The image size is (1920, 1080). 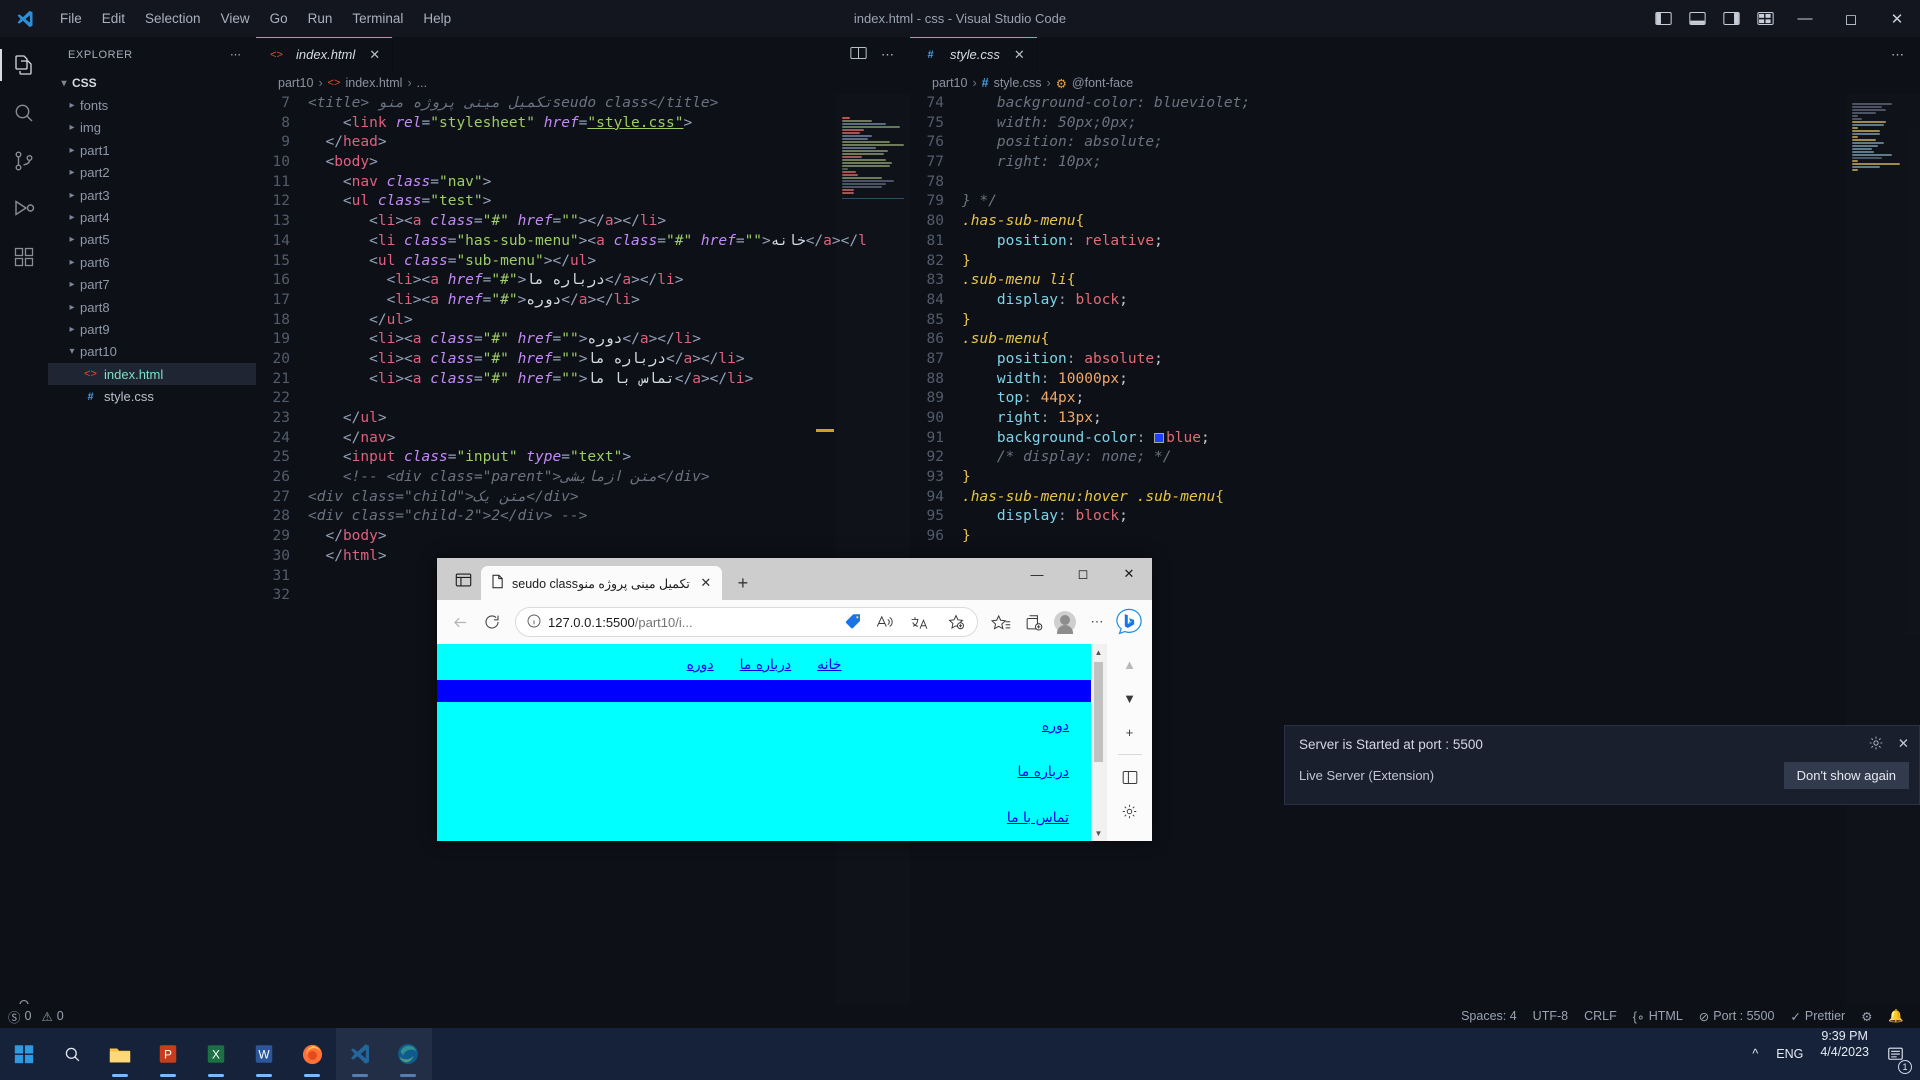 What do you see at coordinates (1099, 652) in the screenshot?
I see `scroll-up-arrow-icon: ▲` at bounding box center [1099, 652].